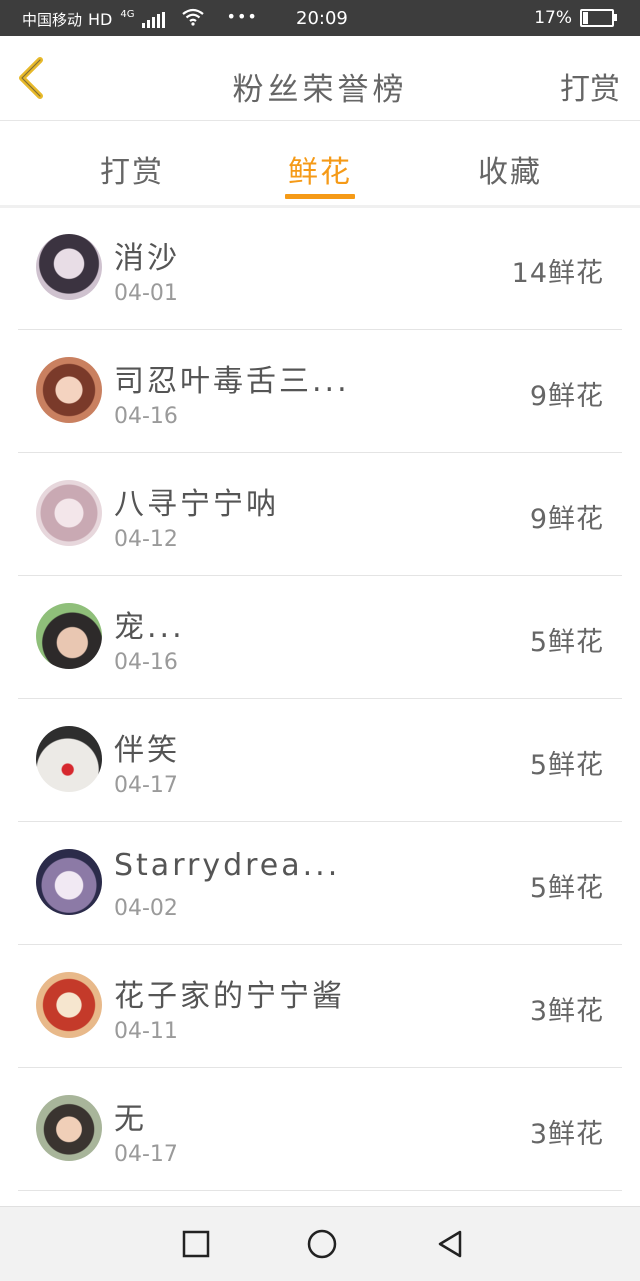  Describe the element at coordinates (320, 883) in the screenshot. I see `list-item: Starrydrea... 04-02 5鲜花` at that location.